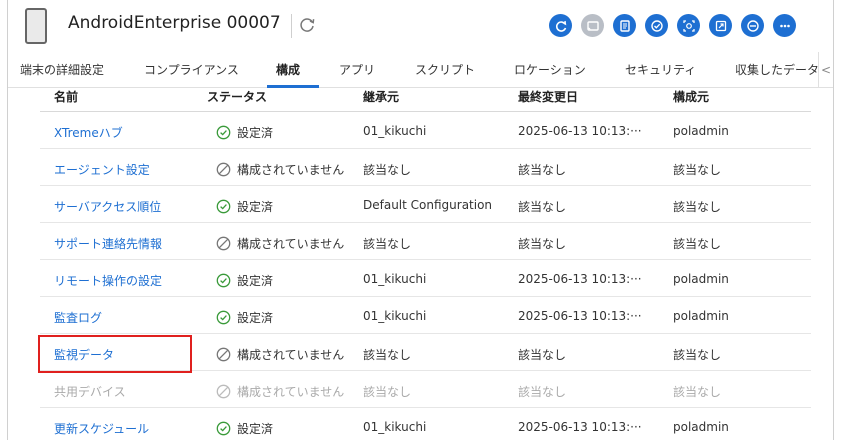 The image size is (841, 440). Describe the element at coordinates (191, 69) in the screenshot. I see `tab-compliance: コンプライアンス` at that location.